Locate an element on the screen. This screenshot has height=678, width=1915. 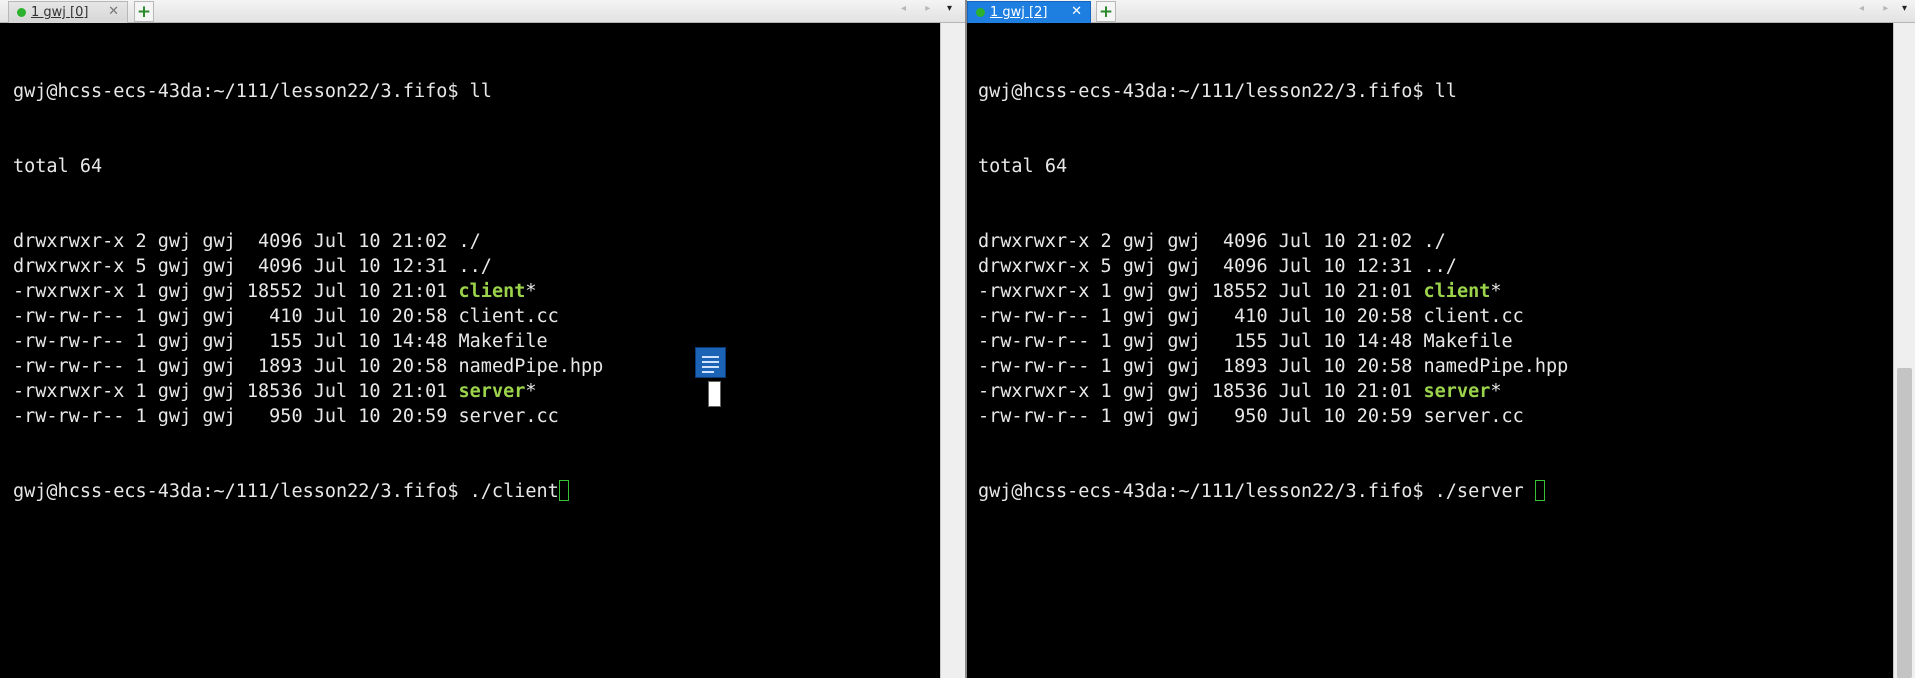
tab-session-0: 1 gwj [0] ✕ is located at coordinates (68, 12).